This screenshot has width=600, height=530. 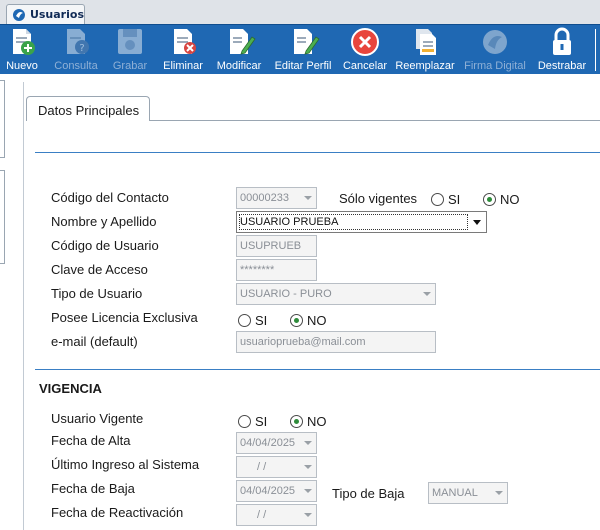 I want to click on nombre-apellido-label: Nombre y Apellido, so click(x=104, y=221).